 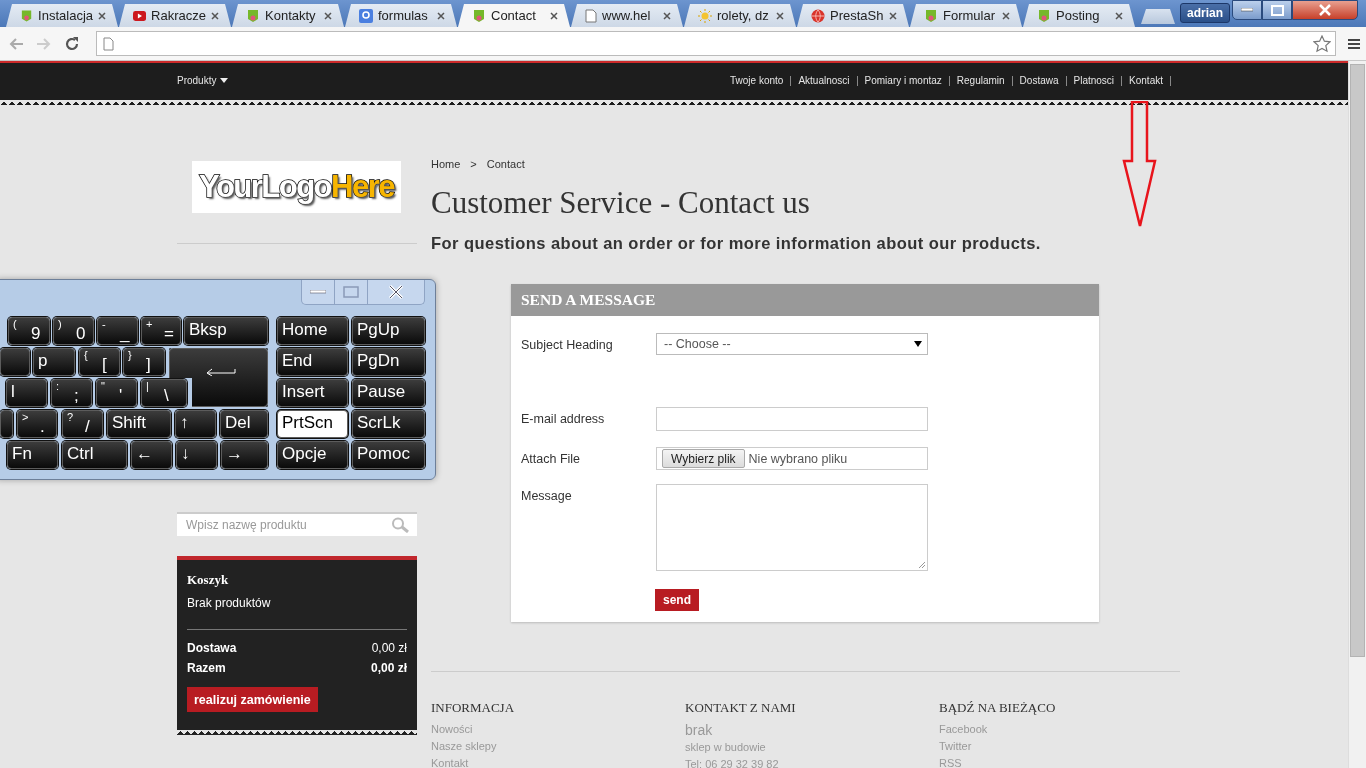 What do you see at coordinates (26, 393) in the screenshot?
I see `keyboard-key: l` at bounding box center [26, 393].